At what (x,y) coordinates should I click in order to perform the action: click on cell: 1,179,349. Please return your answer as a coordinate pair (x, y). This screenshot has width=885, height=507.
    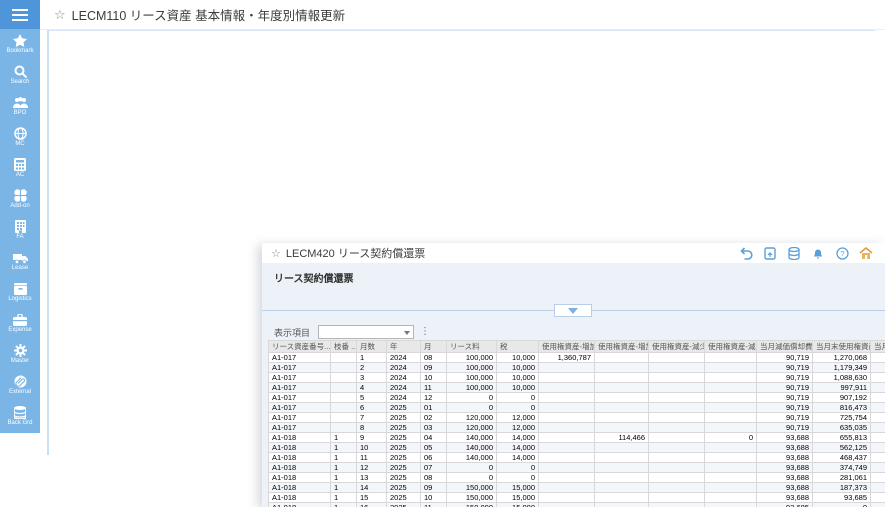
    Looking at the image, I should click on (841, 367).